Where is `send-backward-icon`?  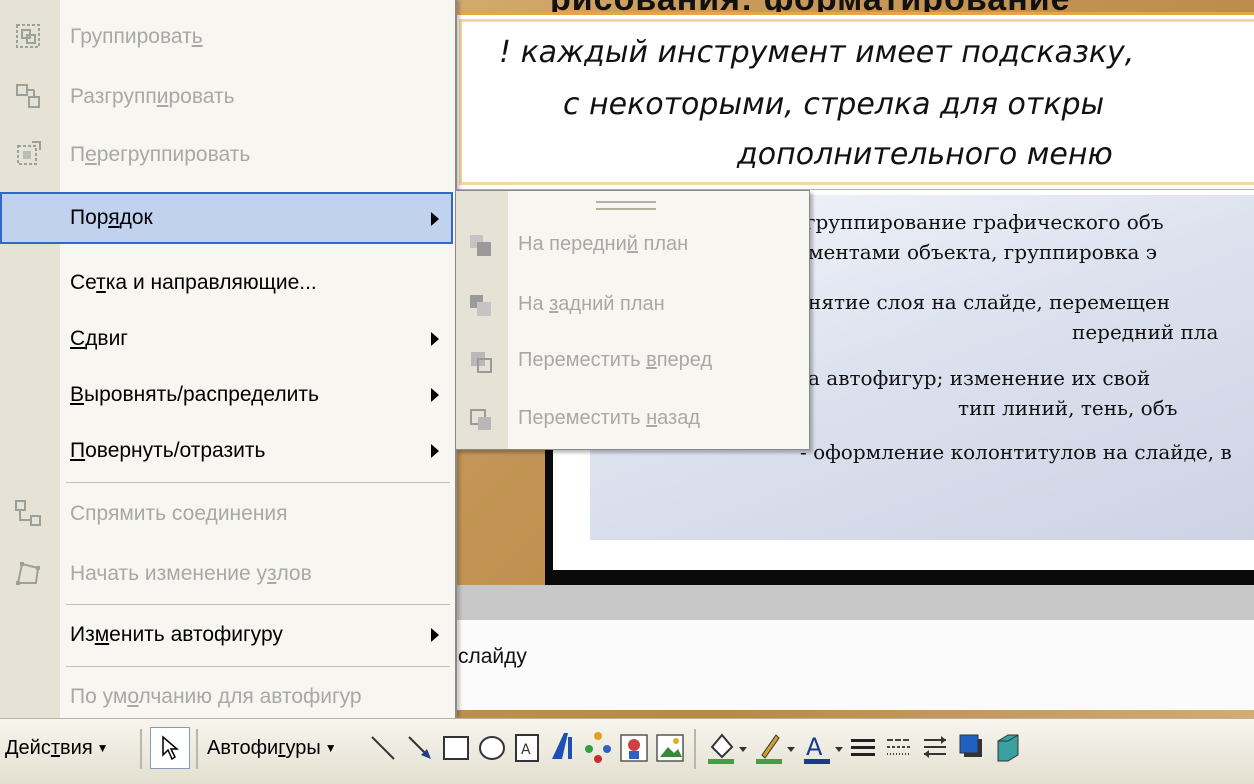
send-backward-icon is located at coordinates (480, 419).